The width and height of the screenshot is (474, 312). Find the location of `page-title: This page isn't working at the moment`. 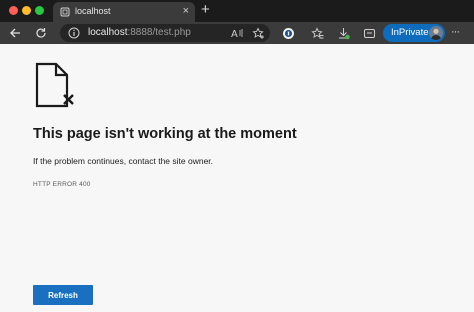

page-title: This page isn't working at the moment is located at coordinates (165, 134).